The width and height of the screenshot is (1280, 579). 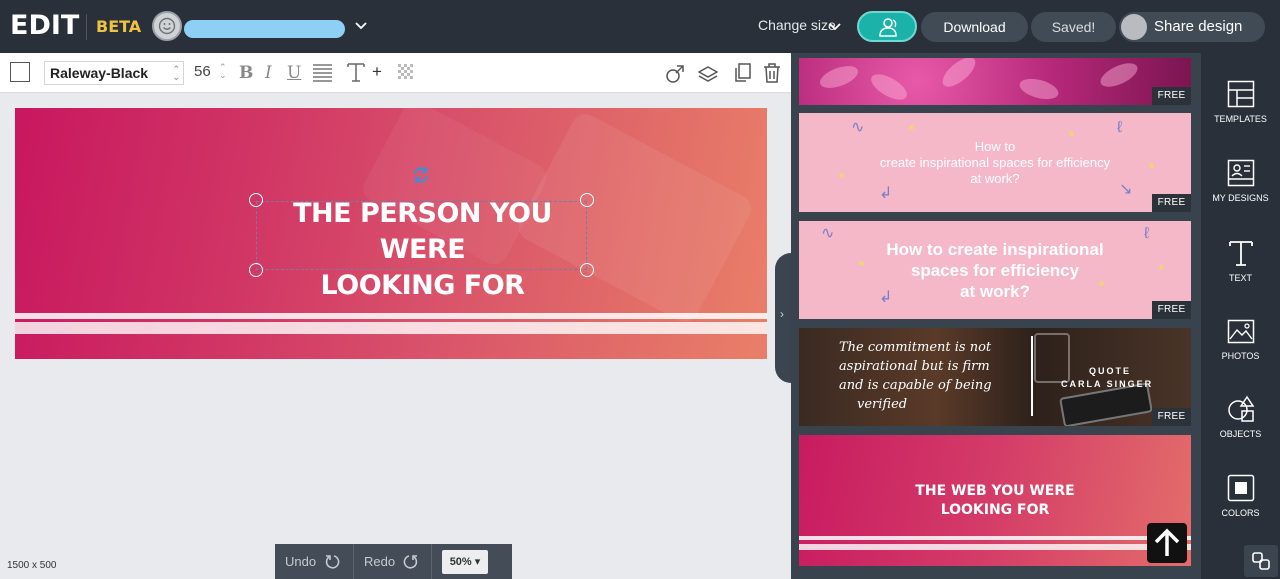 What do you see at coordinates (1240, 173) in the screenshot?
I see `my-designs-icon` at bounding box center [1240, 173].